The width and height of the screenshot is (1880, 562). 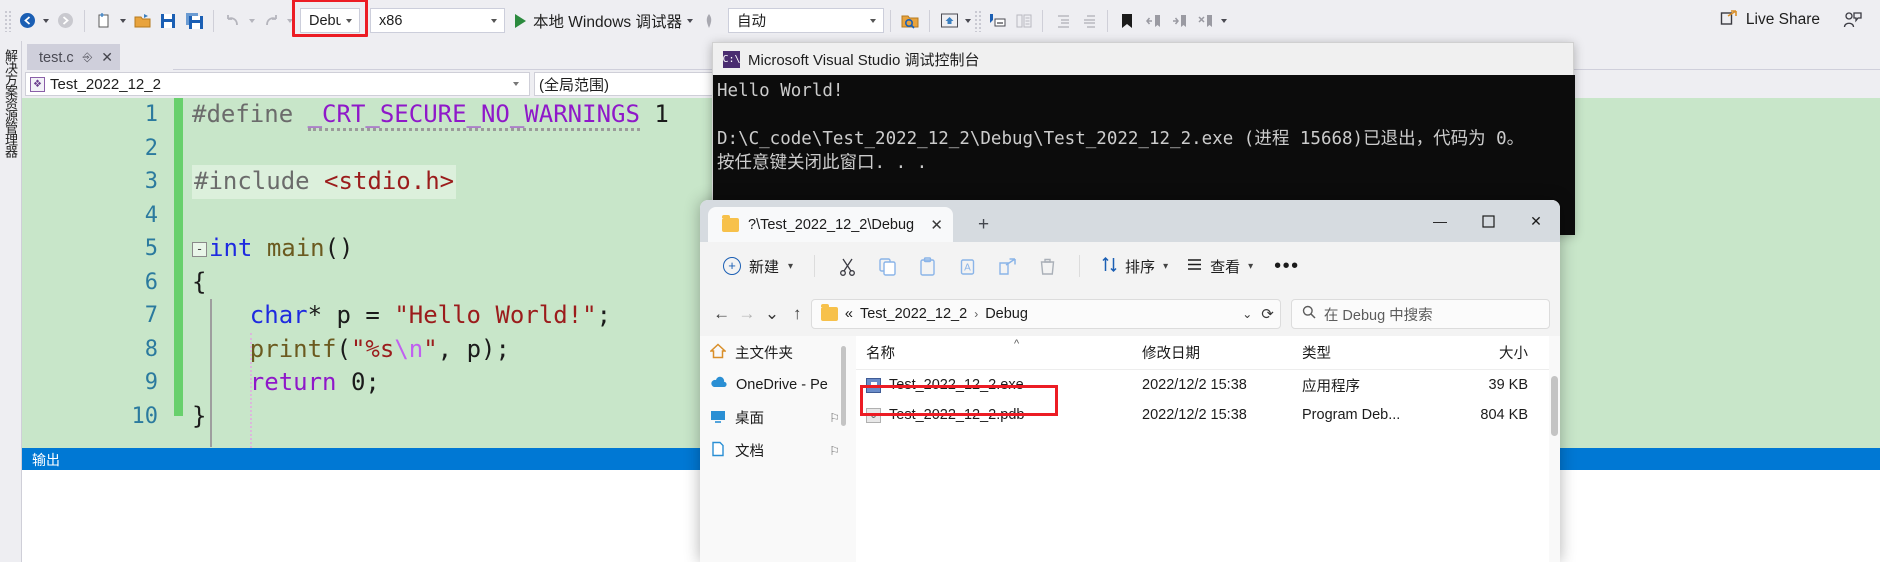 What do you see at coordinates (11, 301) in the screenshot?
I see `solution-explorer-dock: 解决方案资源管理器` at bounding box center [11, 301].